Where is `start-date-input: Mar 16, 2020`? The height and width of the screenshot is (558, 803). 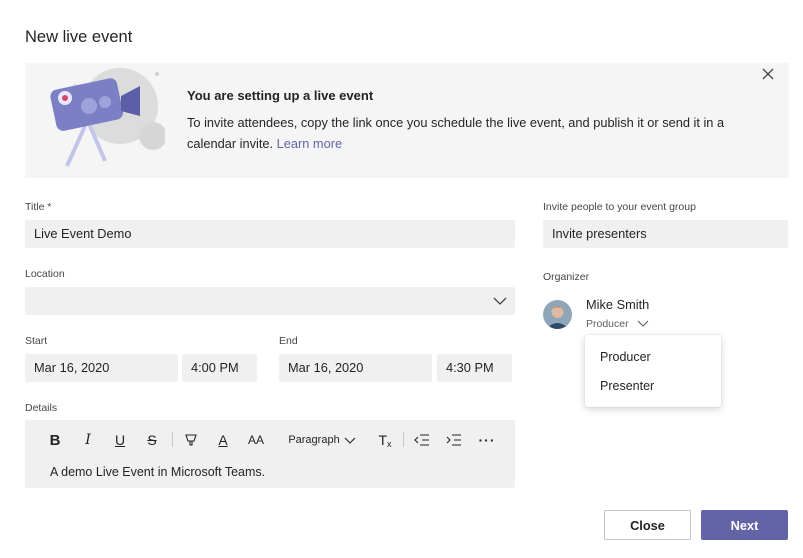
start-date-input: Mar 16, 2020 is located at coordinates (101, 368).